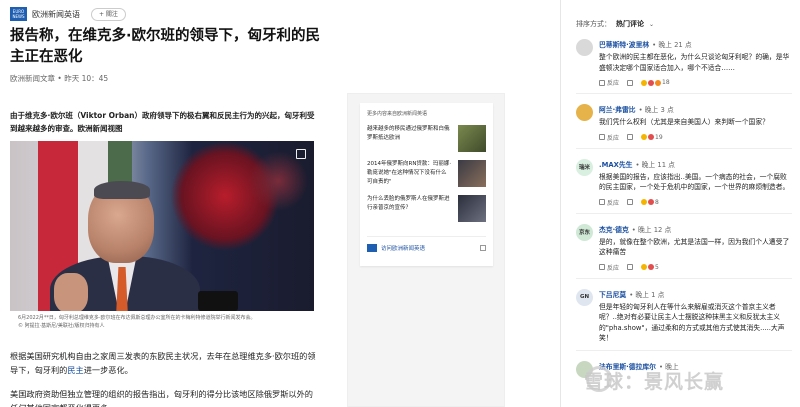  I want to click on fullscreen-icon, so click(301, 154).